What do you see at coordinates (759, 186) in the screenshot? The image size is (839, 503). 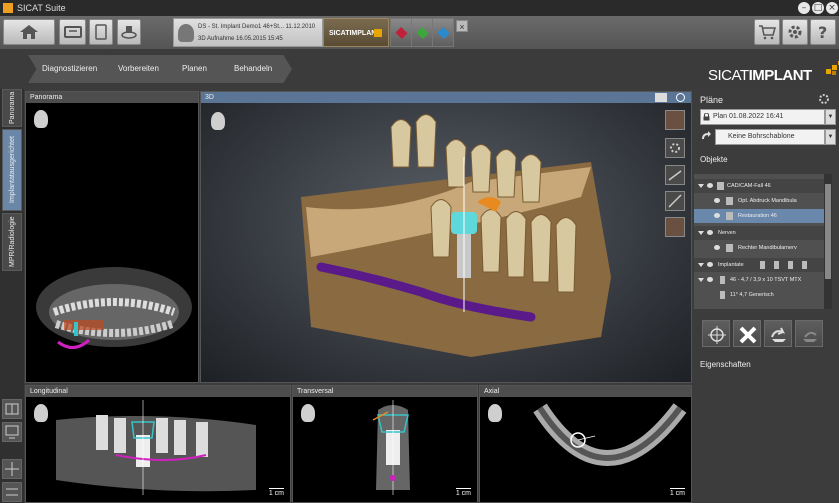 I see `tree-group-cadcam: CAD/CAM-Fall 46` at bounding box center [759, 186].